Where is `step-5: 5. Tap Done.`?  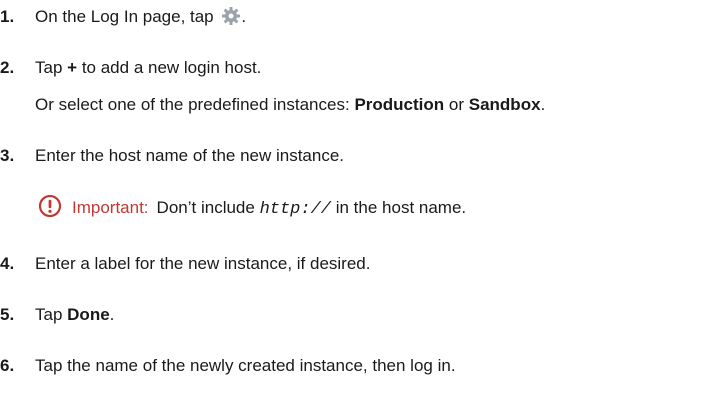
step-5: 5. Tap Done. is located at coordinates (351, 315).